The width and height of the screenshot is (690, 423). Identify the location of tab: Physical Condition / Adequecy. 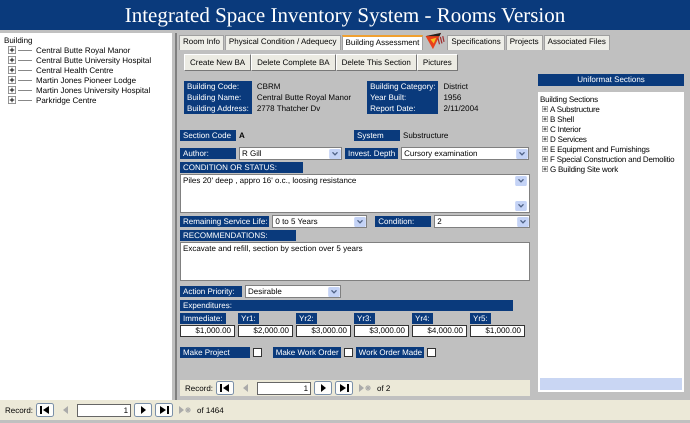
(282, 42).